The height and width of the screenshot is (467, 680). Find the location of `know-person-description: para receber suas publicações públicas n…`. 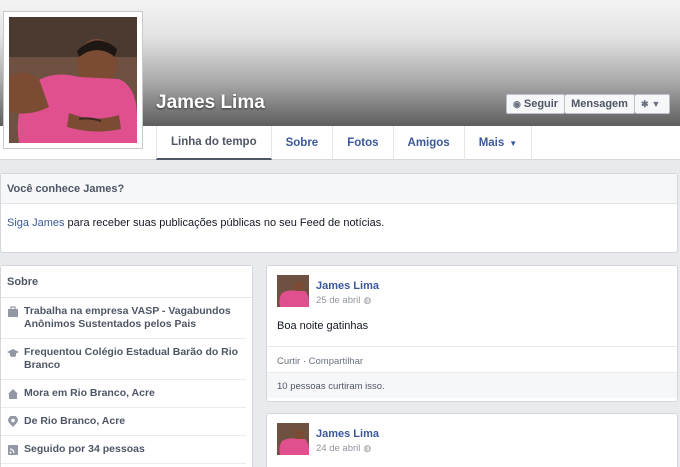

know-person-description: para receber suas publicações públicas n… is located at coordinates (224, 223).